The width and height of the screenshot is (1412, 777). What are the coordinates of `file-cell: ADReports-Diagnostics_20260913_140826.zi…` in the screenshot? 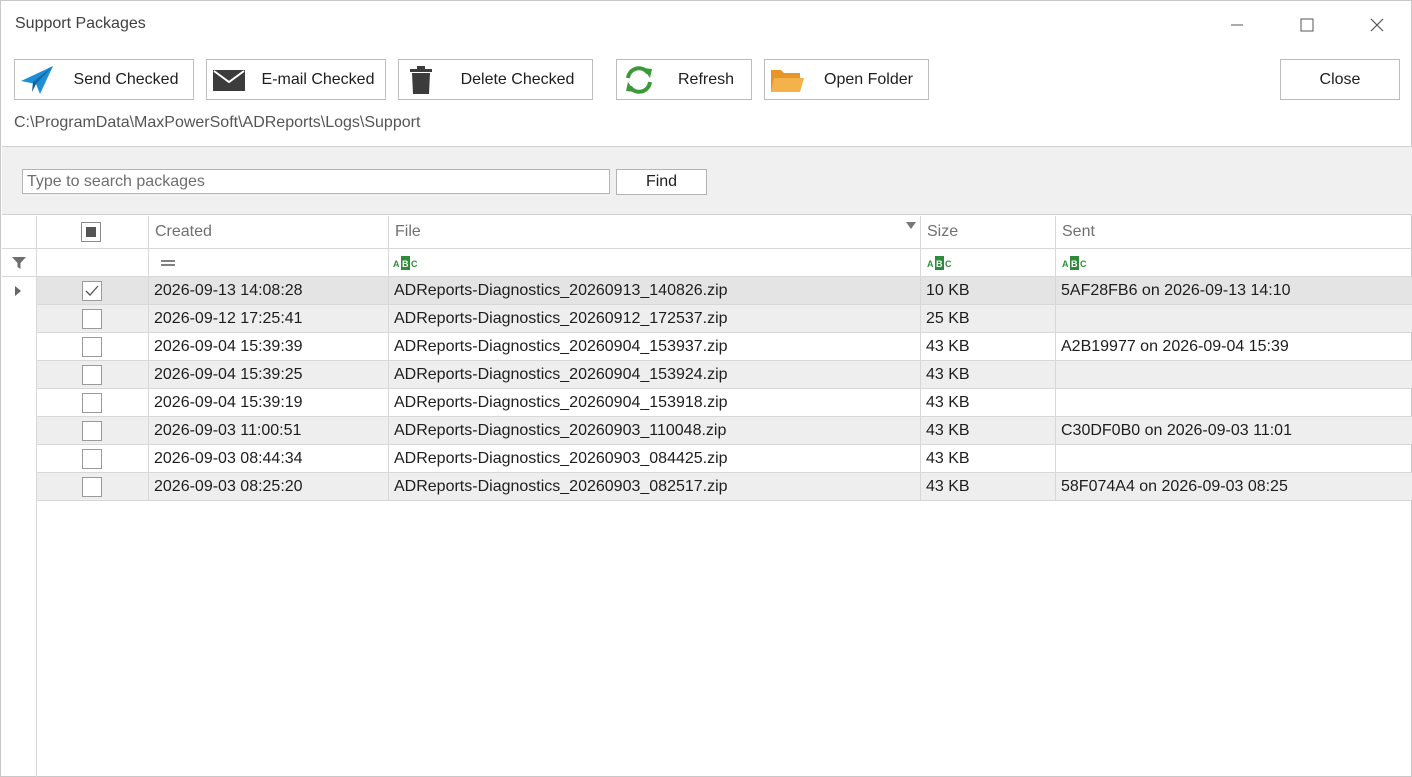 It's located at (655, 291).